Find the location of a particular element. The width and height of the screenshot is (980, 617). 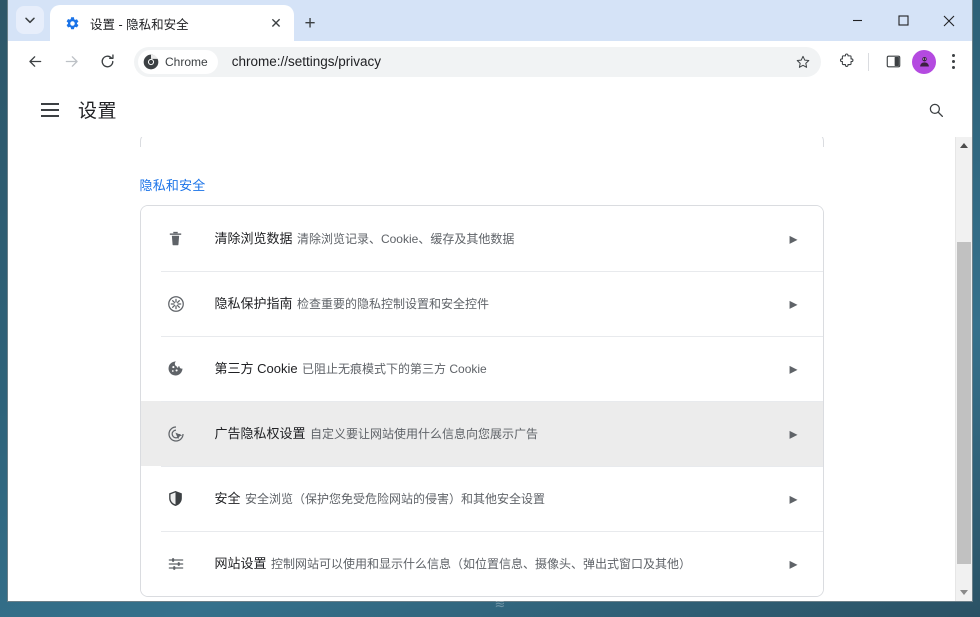

reload-button is located at coordinates (107, 62).